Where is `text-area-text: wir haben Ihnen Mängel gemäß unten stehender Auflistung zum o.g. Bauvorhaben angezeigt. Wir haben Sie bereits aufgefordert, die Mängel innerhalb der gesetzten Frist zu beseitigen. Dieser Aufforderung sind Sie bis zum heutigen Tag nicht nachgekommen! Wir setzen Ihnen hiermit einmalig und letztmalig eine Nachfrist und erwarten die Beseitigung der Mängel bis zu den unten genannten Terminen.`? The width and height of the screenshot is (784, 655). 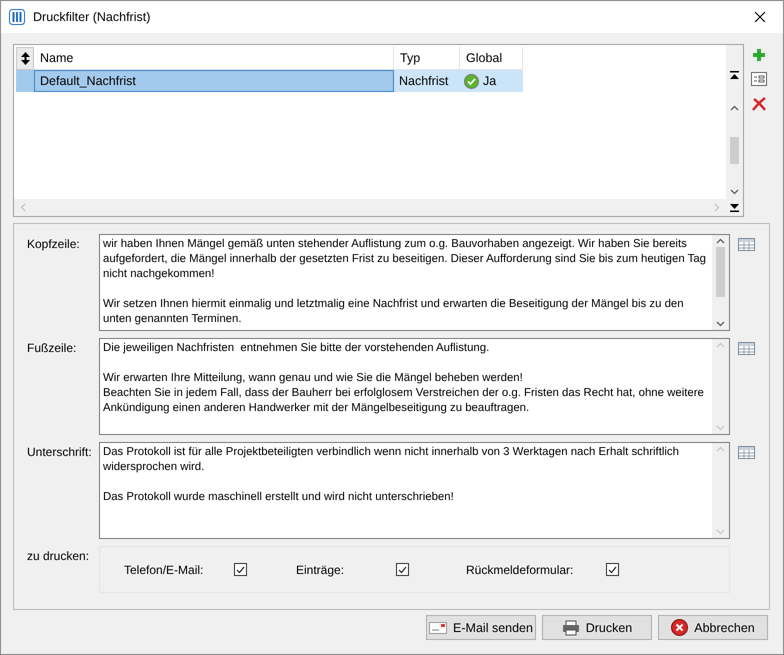
text-area-text: wir haben Ihnen Mängel gemäß unten stehender Auflistung zum o.g. Bauvorhaben angezeigt. Wir haben Sie bereits aufgefordert, die Mängel innerhalb der gesetzten Frist zu beseitigen. Dieser Aufforderung sind Sie bis zum heutigen Tag nicht nachgekommen! Wir setzen Ihnen hiermit einmalig und letztmalig eine Nachfrist und erwarten die Beseitigung der Mängel bis zu den unten genannten Terminen. is located at coordinates (405, 282).